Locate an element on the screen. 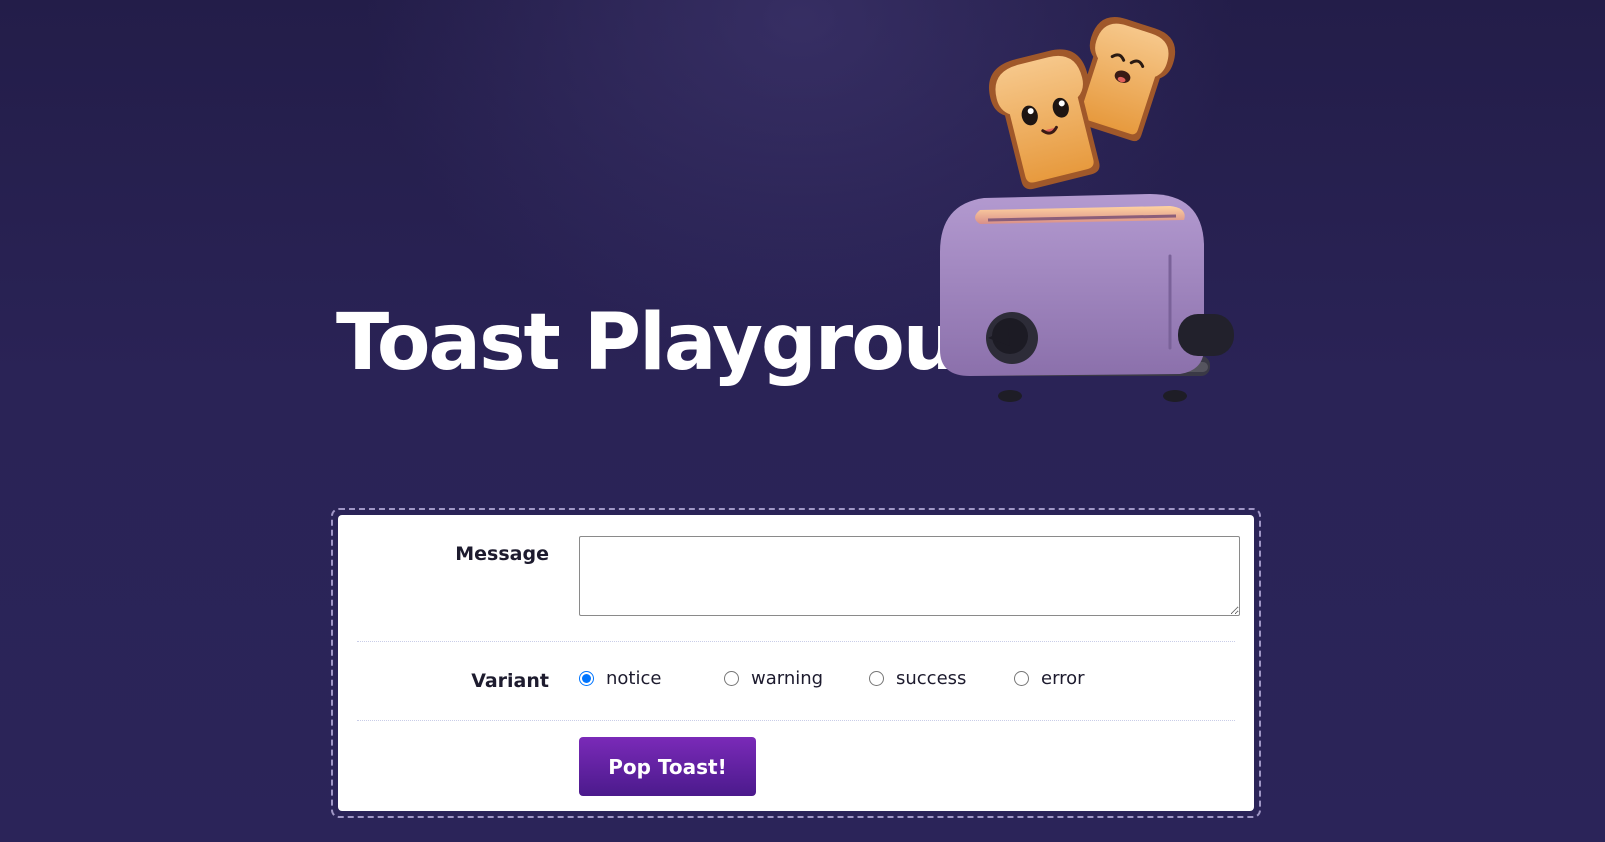  variant-option-label: notice is located at coordinates (634, 678).